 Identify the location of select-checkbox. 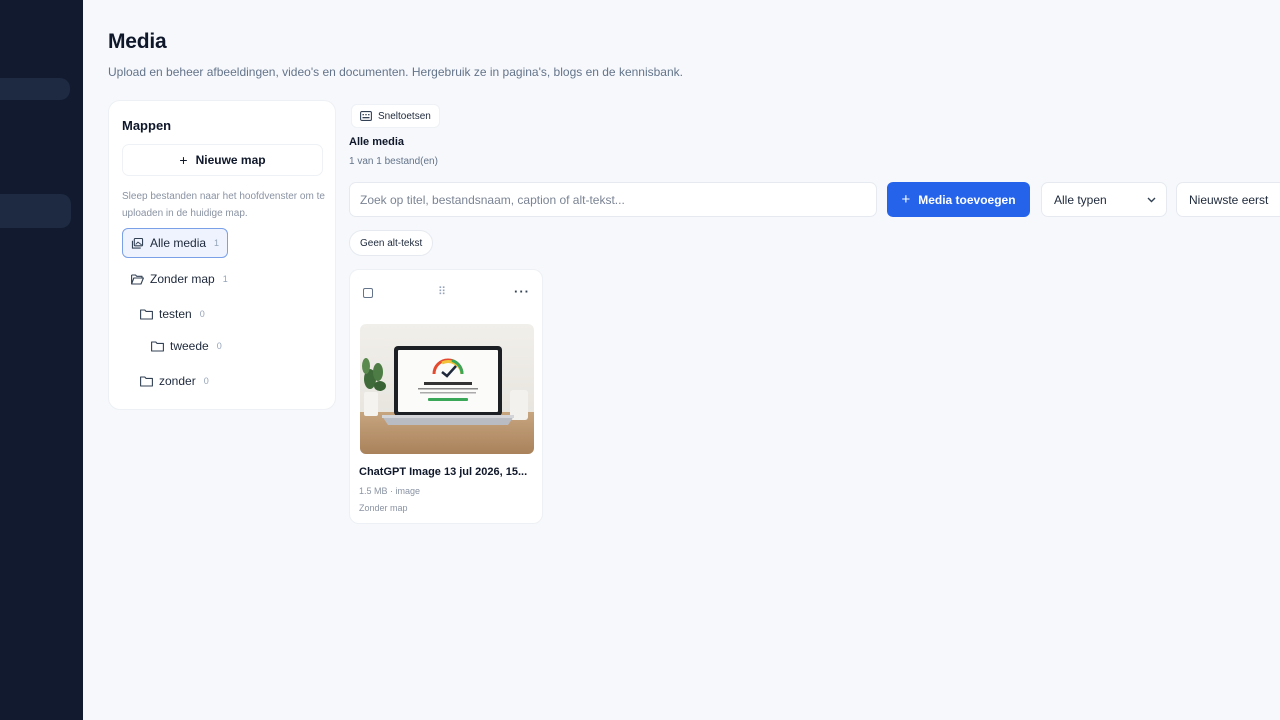
(368, 293).